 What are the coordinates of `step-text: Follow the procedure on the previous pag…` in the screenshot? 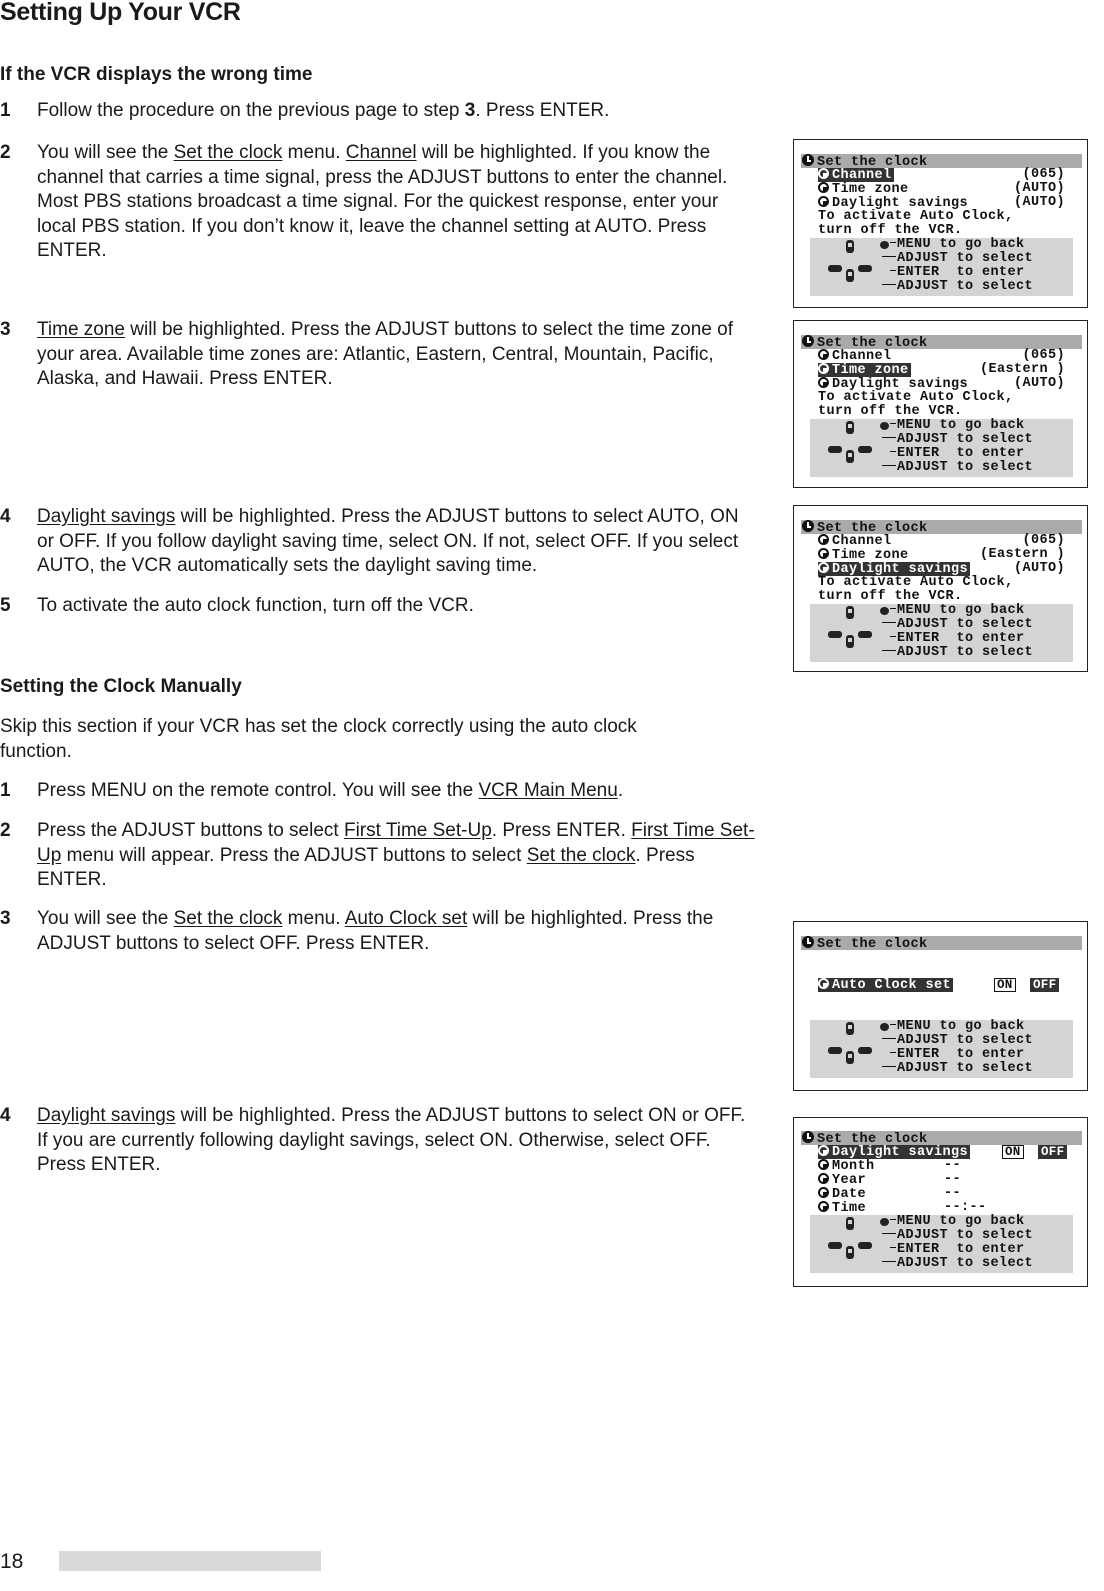 It's located at (398, 111).